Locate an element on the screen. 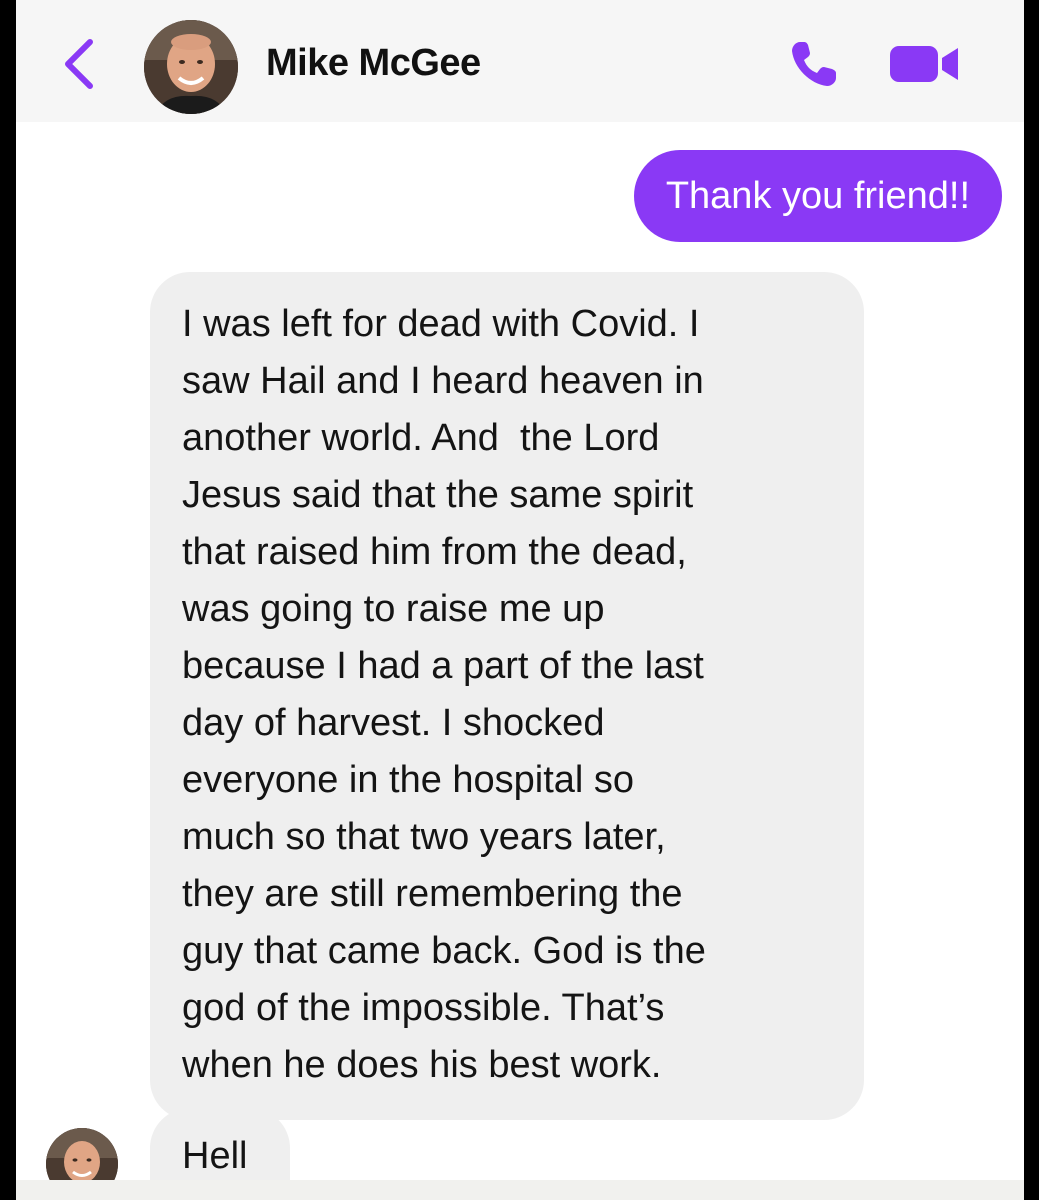  back-button is located at coordinates (80, 64).